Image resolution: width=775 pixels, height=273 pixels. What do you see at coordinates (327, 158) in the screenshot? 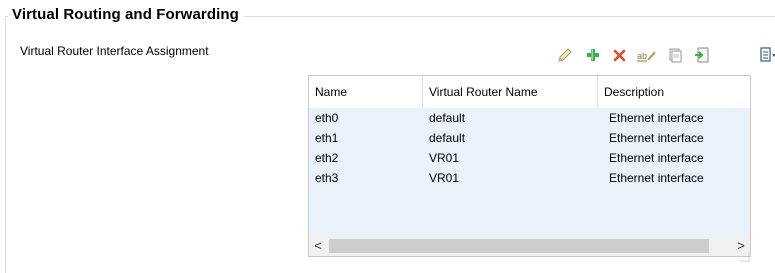
I see `cell-name: eth2` at bounding box center [327, 158].